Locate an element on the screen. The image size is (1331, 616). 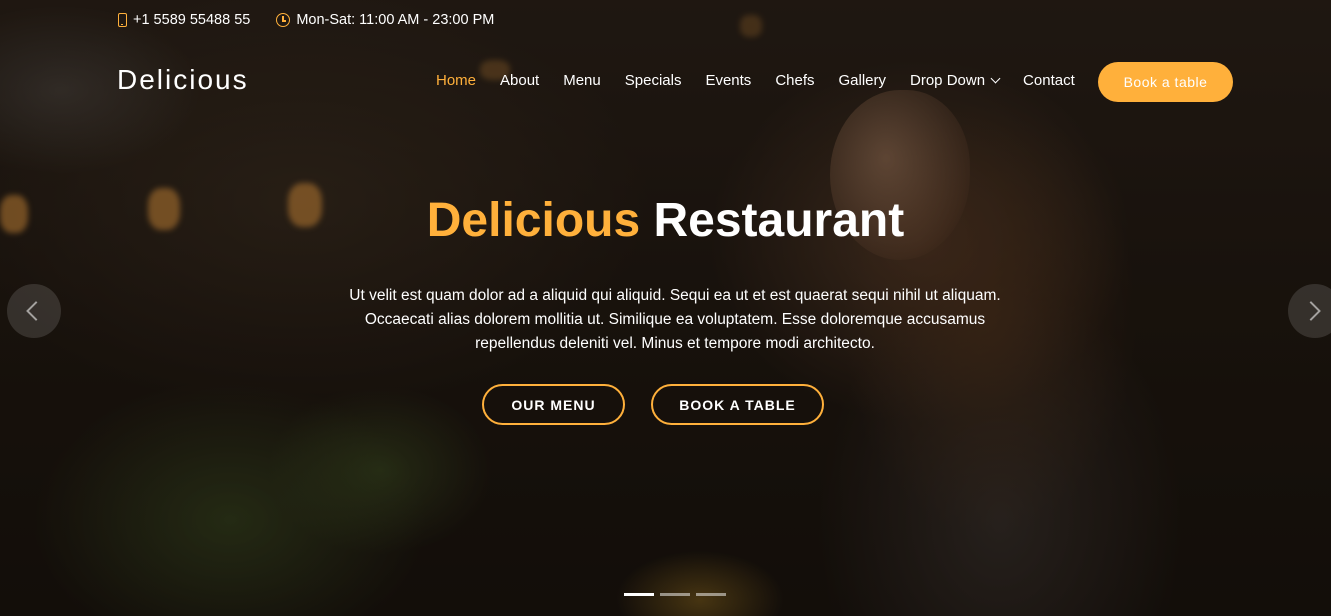
nav-chefs: Chefs is located at coordinates (794, 80).